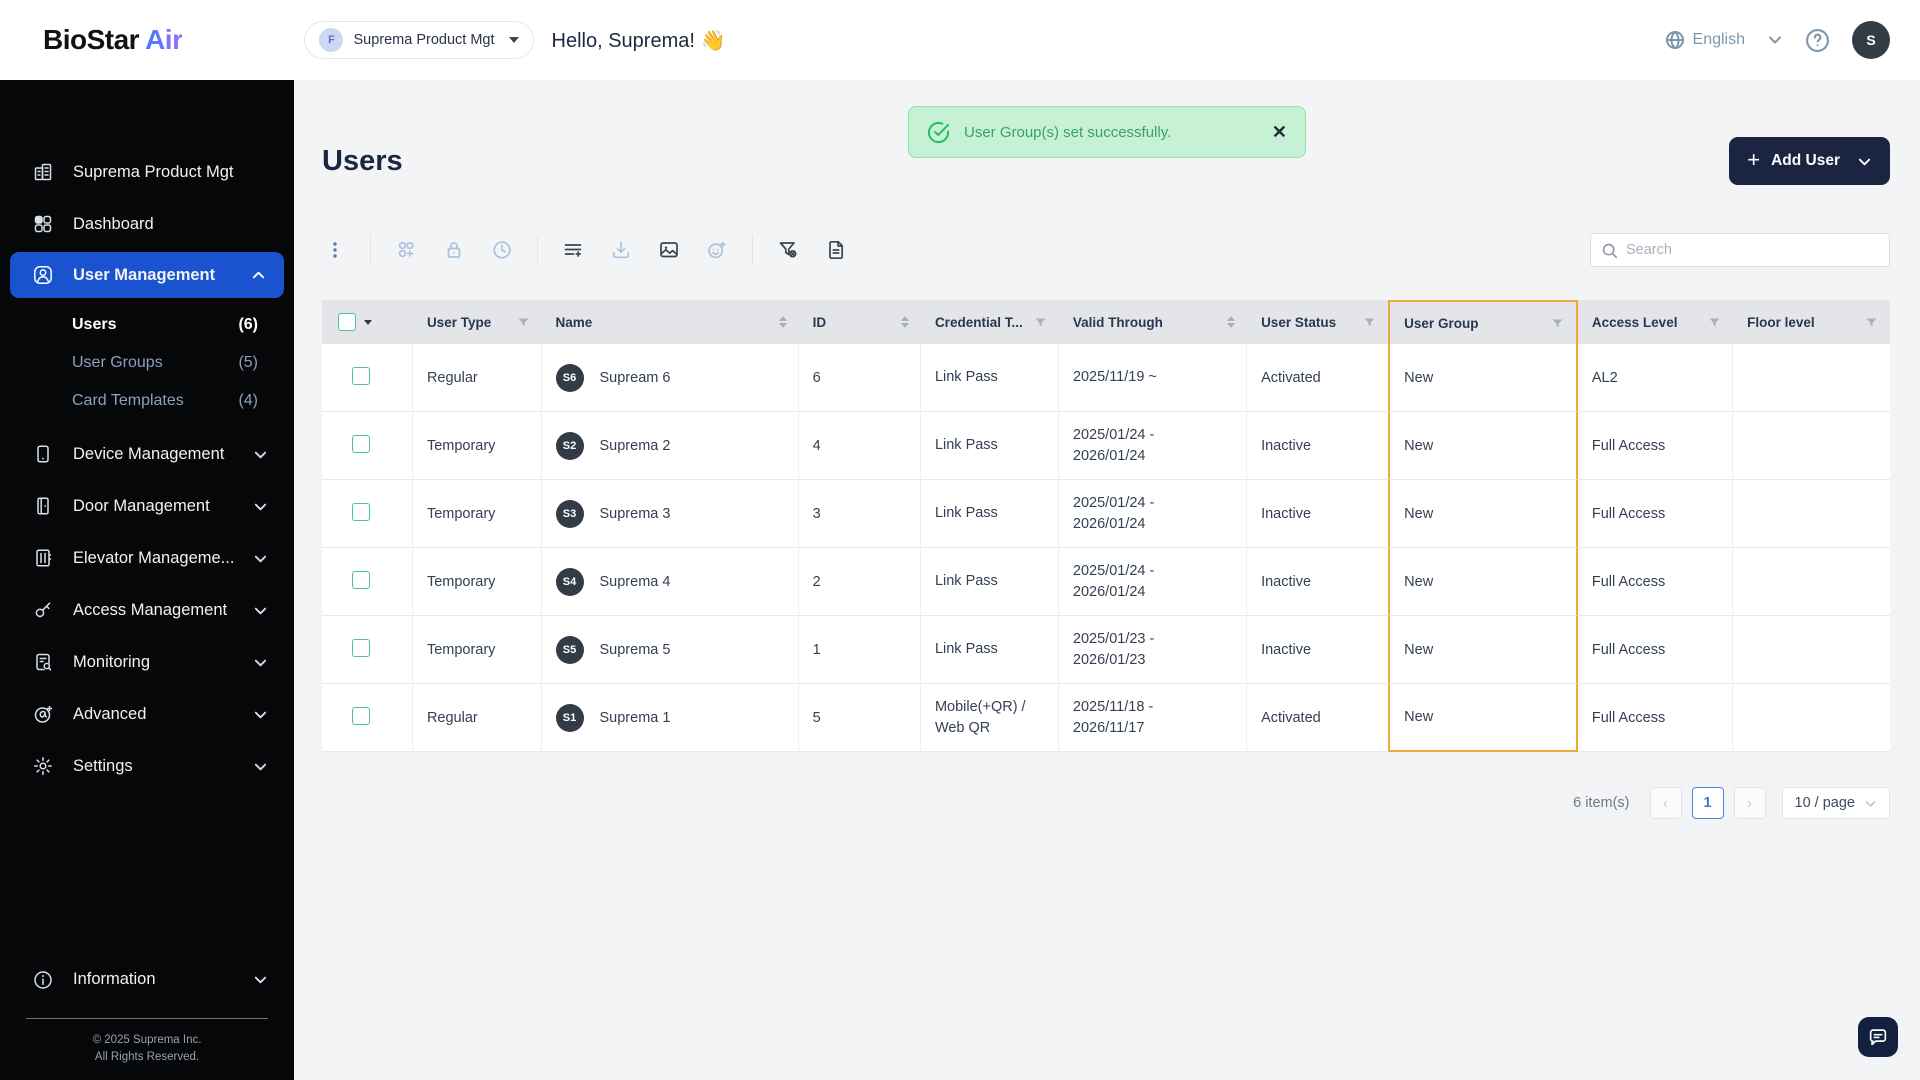 Image resolution: width=1920 pixels, height=1080 pixels. Describe the element at coordinates (1279, 132) in the screenshot. I see `toast-close-icon: ✕` at that location.